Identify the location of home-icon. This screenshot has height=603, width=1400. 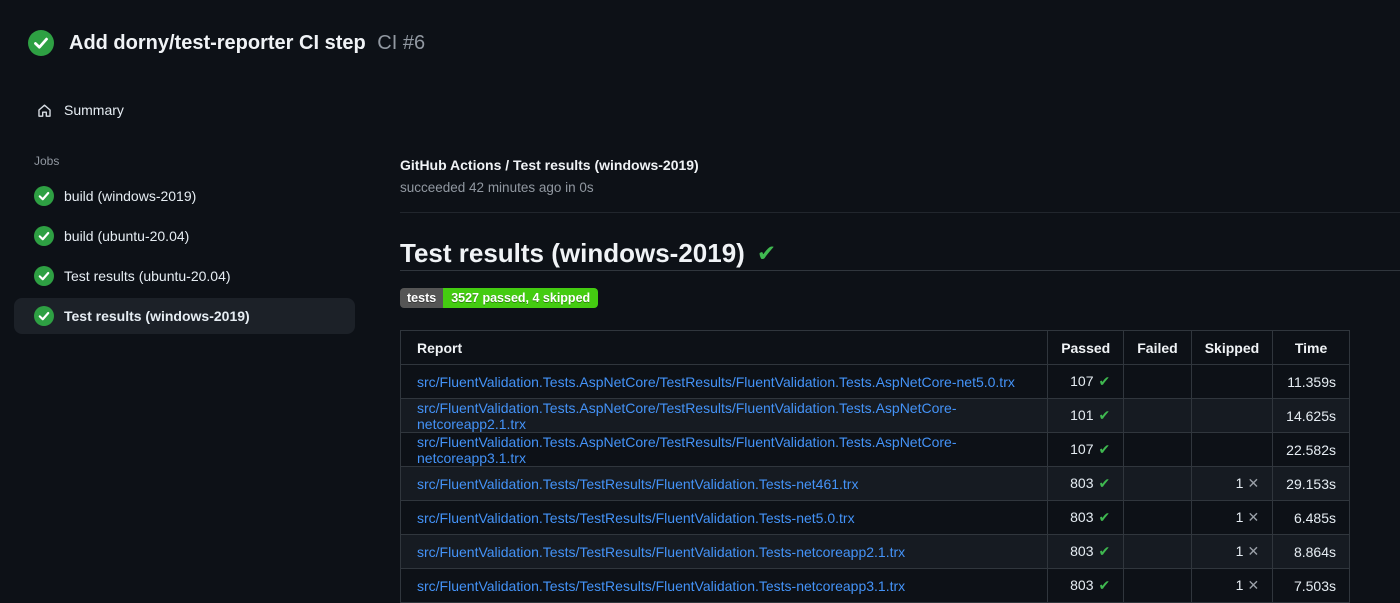
(44, 110).